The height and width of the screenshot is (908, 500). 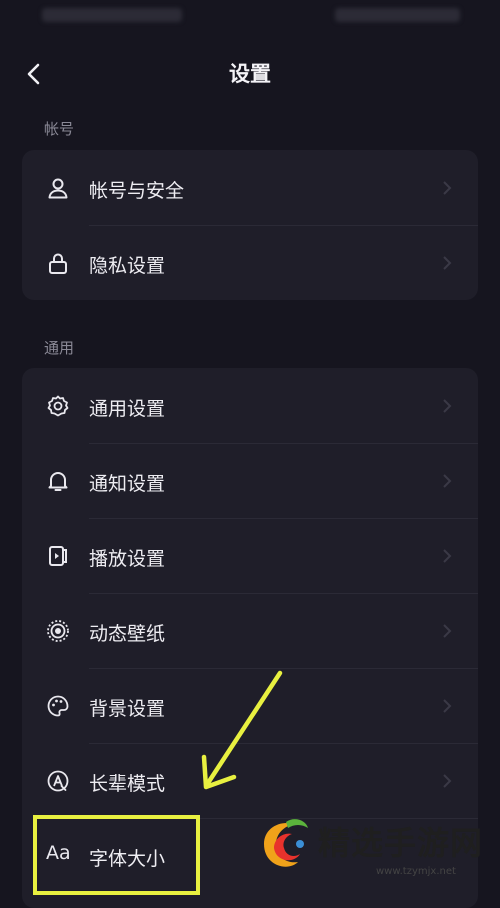 What do you see at coordinates (250, 262) in the screenshot?
I see `row-privacy-settings: 隐私设置` at bounding box center [250, 262].